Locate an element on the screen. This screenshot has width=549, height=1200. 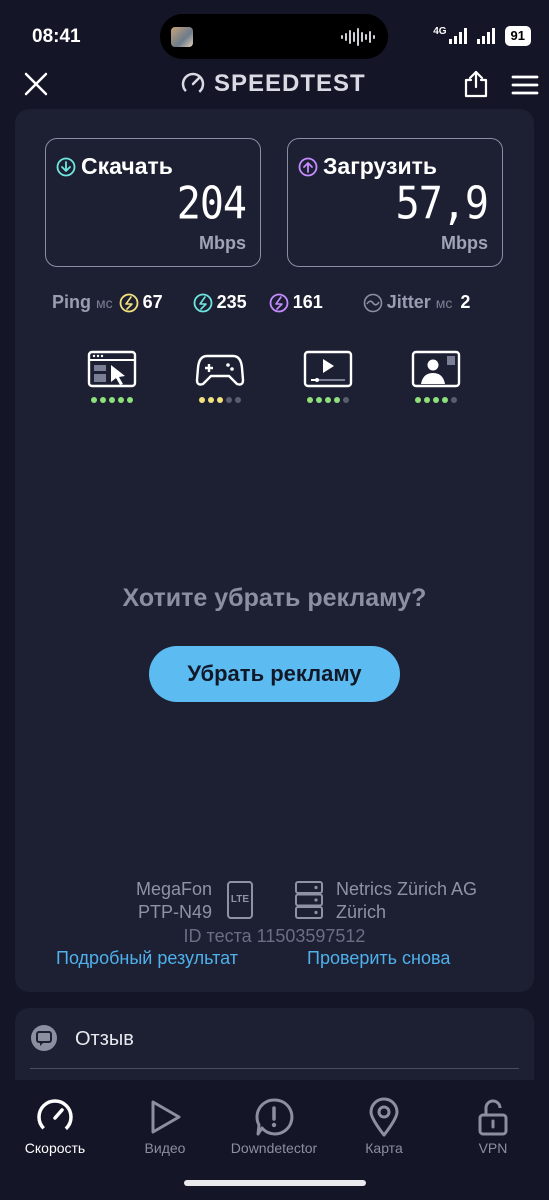
upload-box: Загрузить 57,9 Mbps is located at coordinates (395, 202).